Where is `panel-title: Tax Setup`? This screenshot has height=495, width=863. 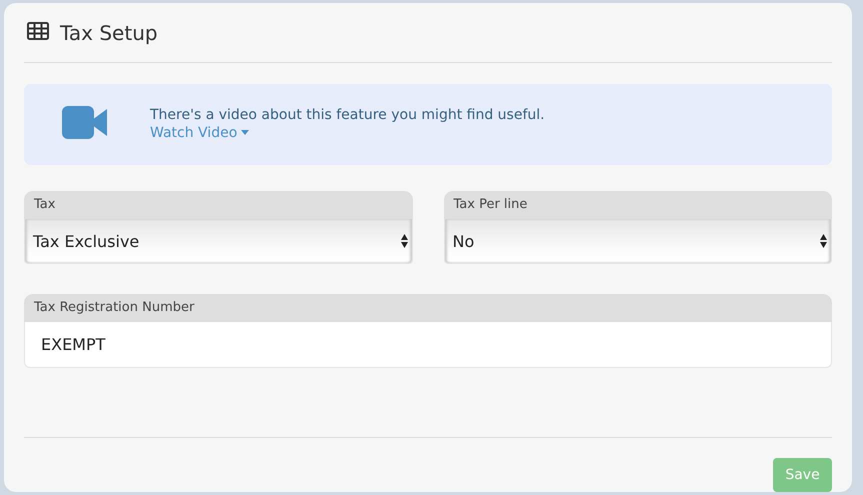 panel-title: Tax Setup is located at coordinates (109, 32).